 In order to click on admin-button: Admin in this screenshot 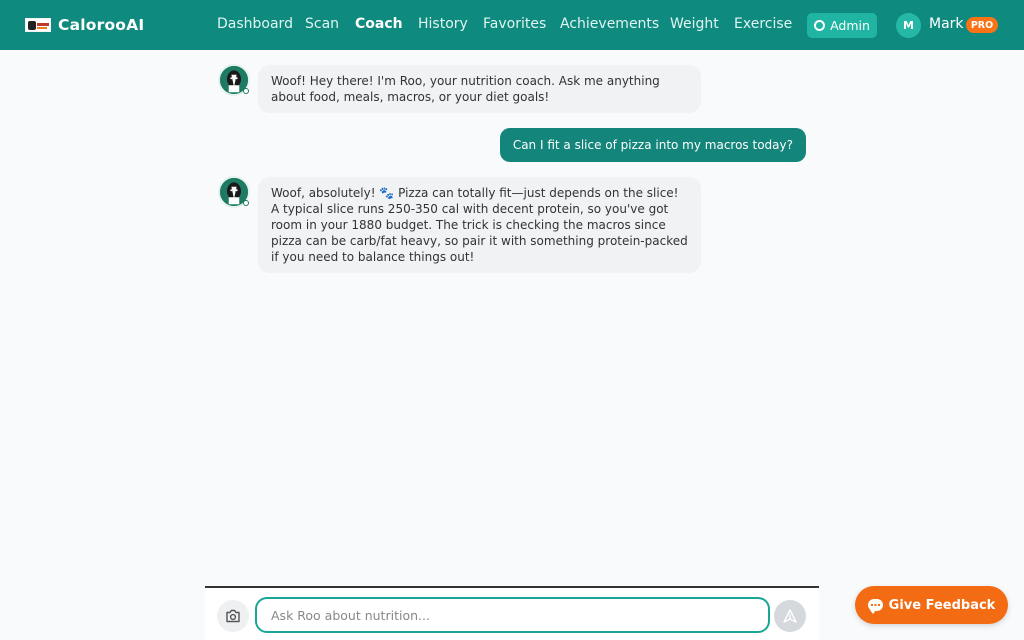, I will do `click(842, 25)`.